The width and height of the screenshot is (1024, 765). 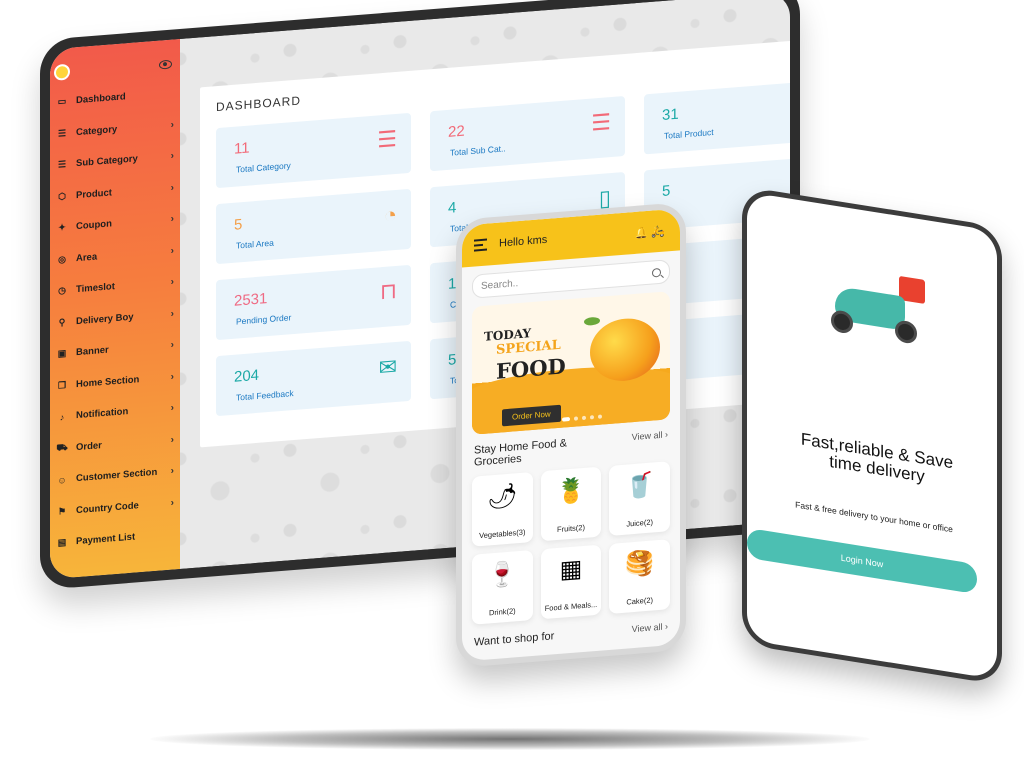 I want to click on sidebar-item-label: Delivery Boy, so click(x=105, y=319).